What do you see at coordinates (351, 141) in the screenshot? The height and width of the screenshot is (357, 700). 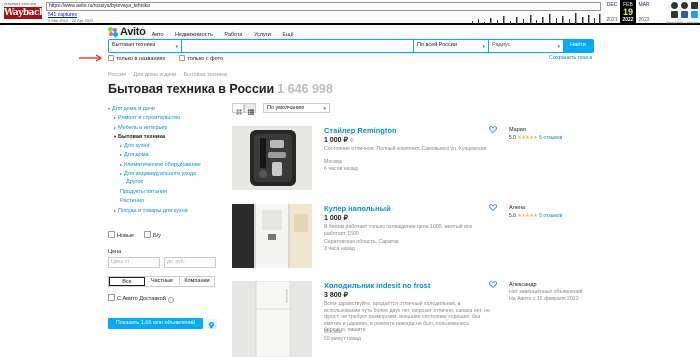 I see `price-note: Ф` at bounding box center [351, 141].